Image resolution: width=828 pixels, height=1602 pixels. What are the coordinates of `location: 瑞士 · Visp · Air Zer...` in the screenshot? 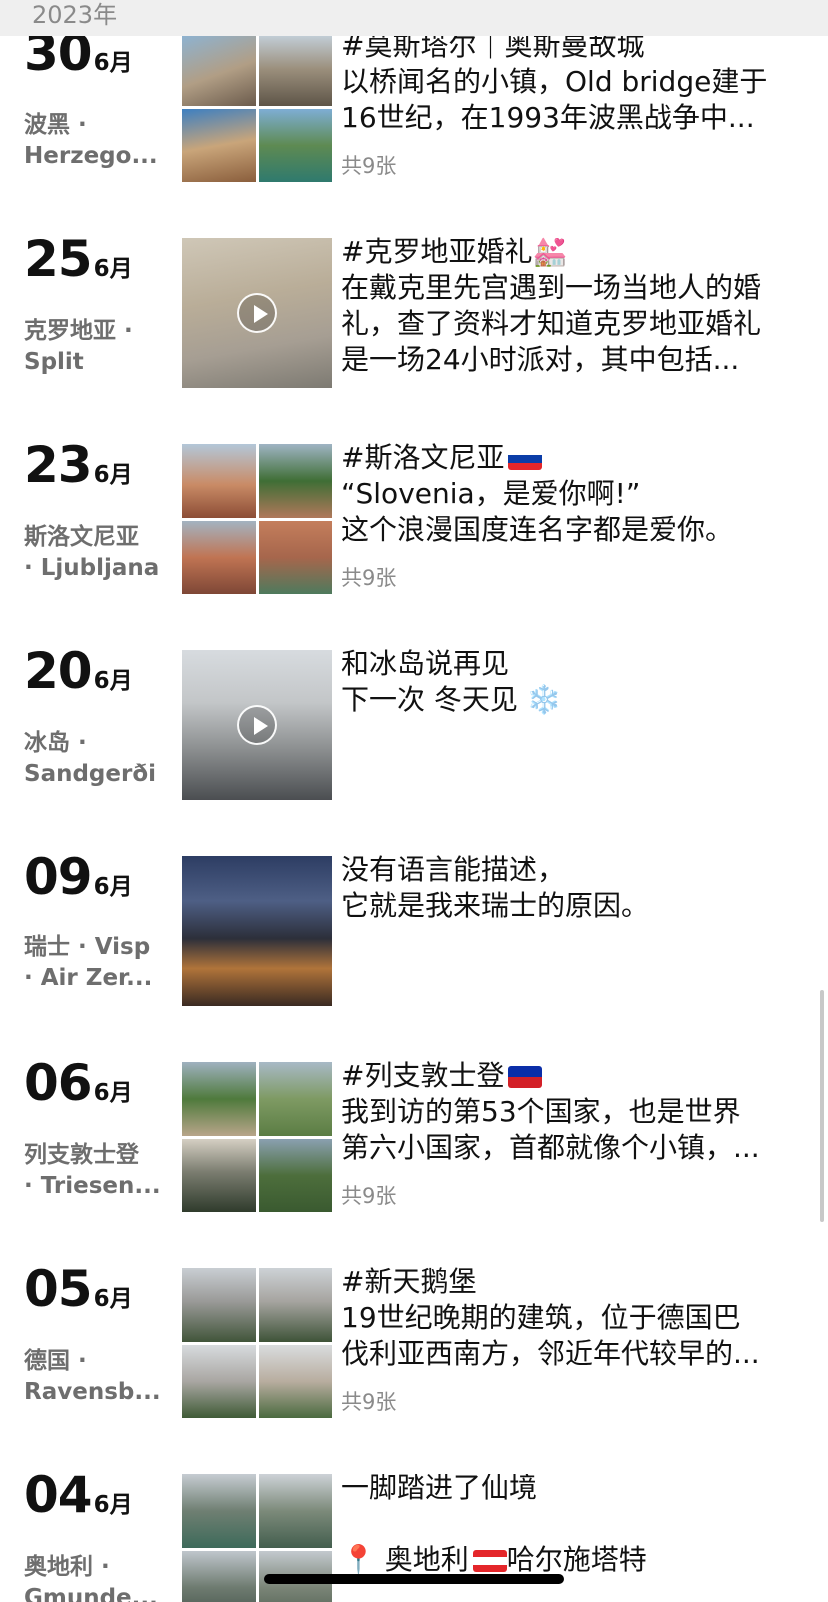 It's located at (94, 963).